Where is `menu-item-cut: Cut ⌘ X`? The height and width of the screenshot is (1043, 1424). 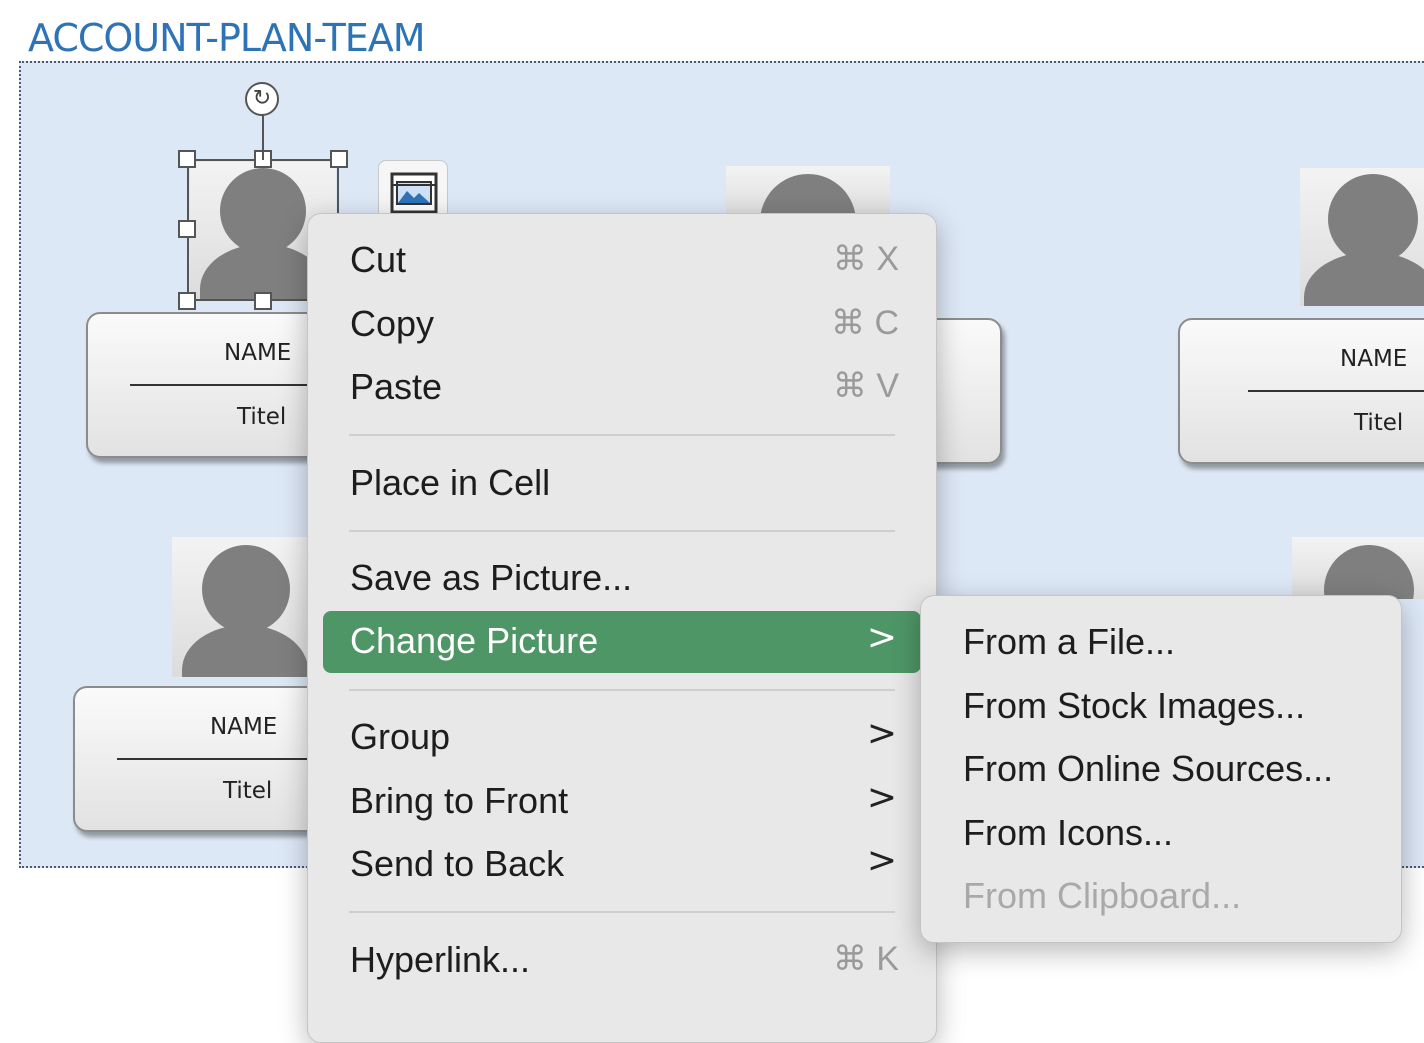 menu-item-cut: Cut ⌘ X is located at coordinates (622, 261).